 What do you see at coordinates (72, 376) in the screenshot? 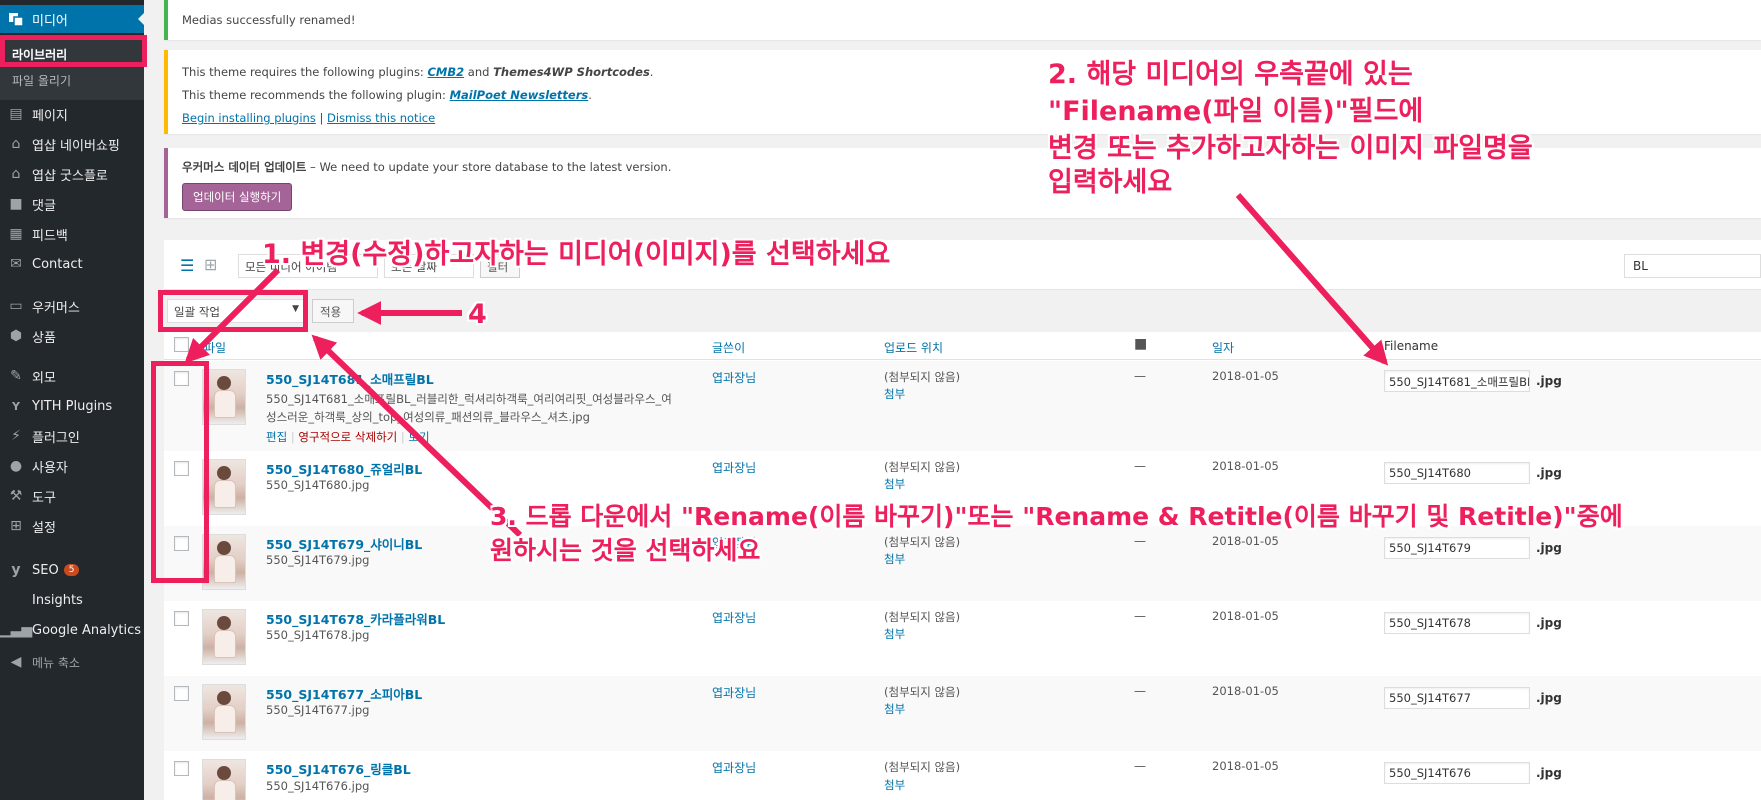
I see `sidebar-item-appearance: ✎ 외모` at bounding box center [72, 376].